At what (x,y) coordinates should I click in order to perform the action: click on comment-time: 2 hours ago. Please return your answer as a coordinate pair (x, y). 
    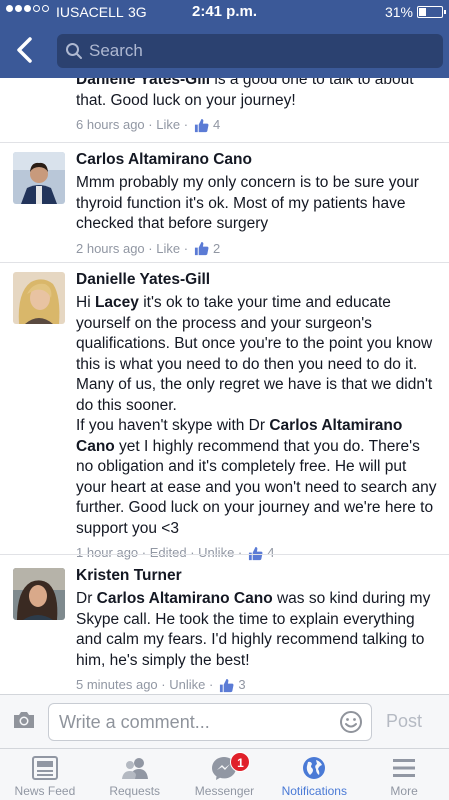
    Looking at the image, I should click on (110, 248).